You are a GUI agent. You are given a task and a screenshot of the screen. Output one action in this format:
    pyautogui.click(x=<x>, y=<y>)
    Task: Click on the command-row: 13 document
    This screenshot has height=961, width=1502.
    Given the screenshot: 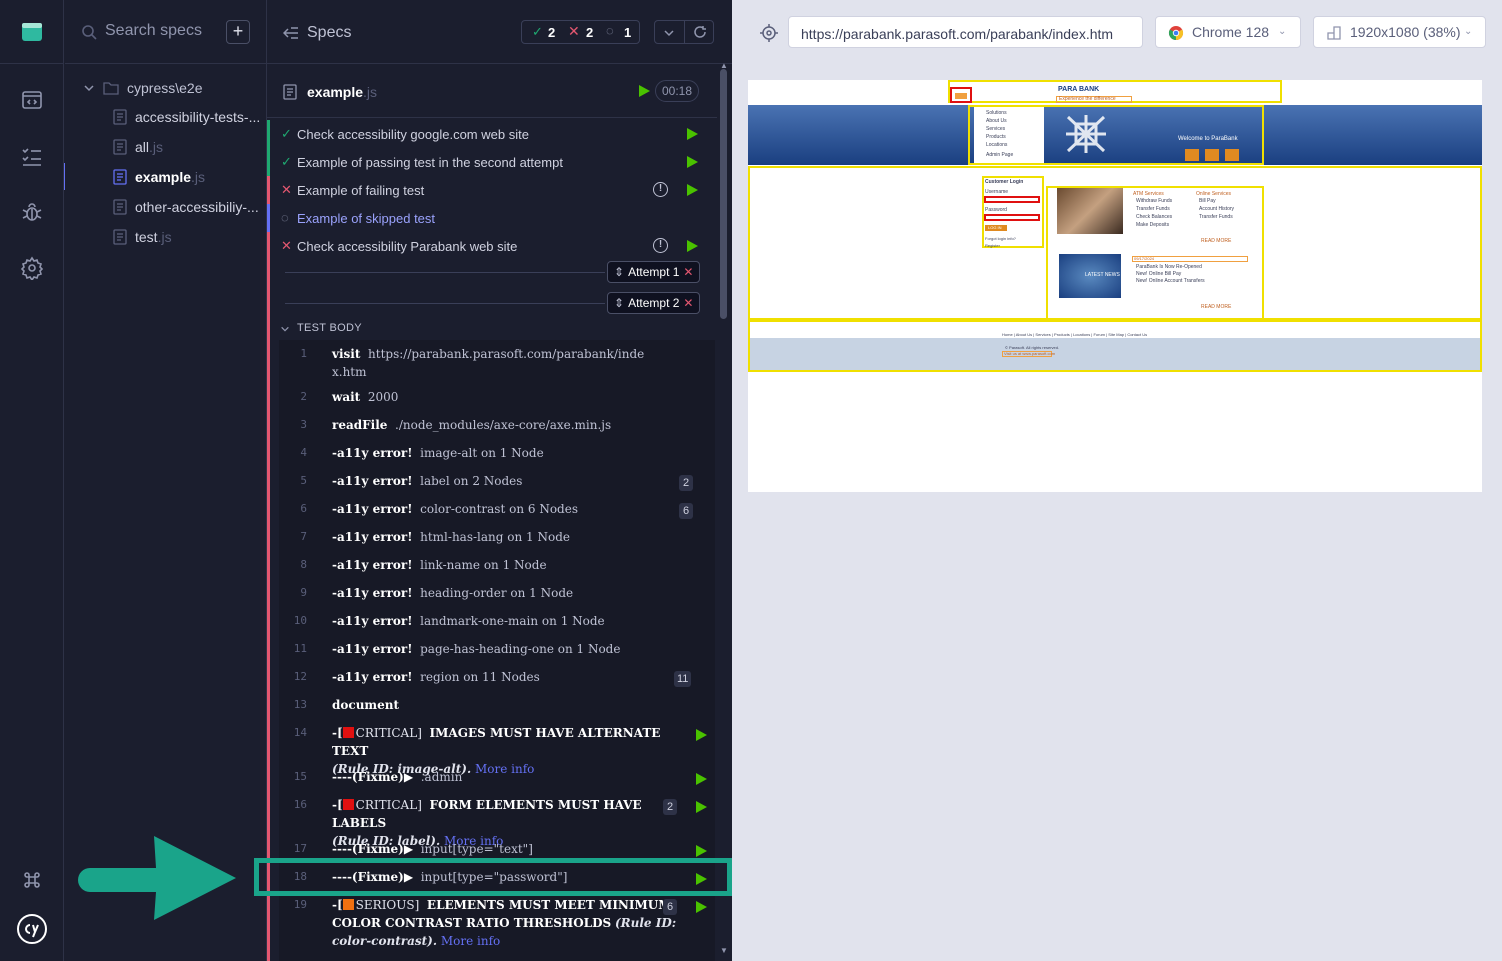 What is the action you would take?
    pyautogui.click(x=497, y=706)
    